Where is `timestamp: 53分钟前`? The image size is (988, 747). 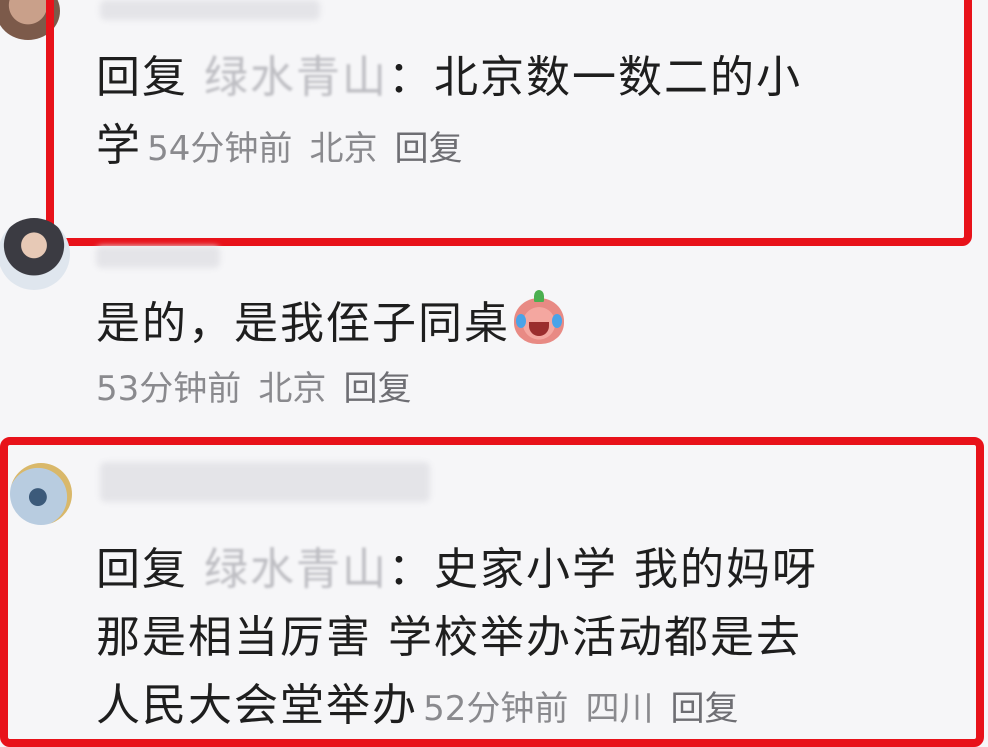
timestamp: 53分钟前 is located at coordinates (169, 389).